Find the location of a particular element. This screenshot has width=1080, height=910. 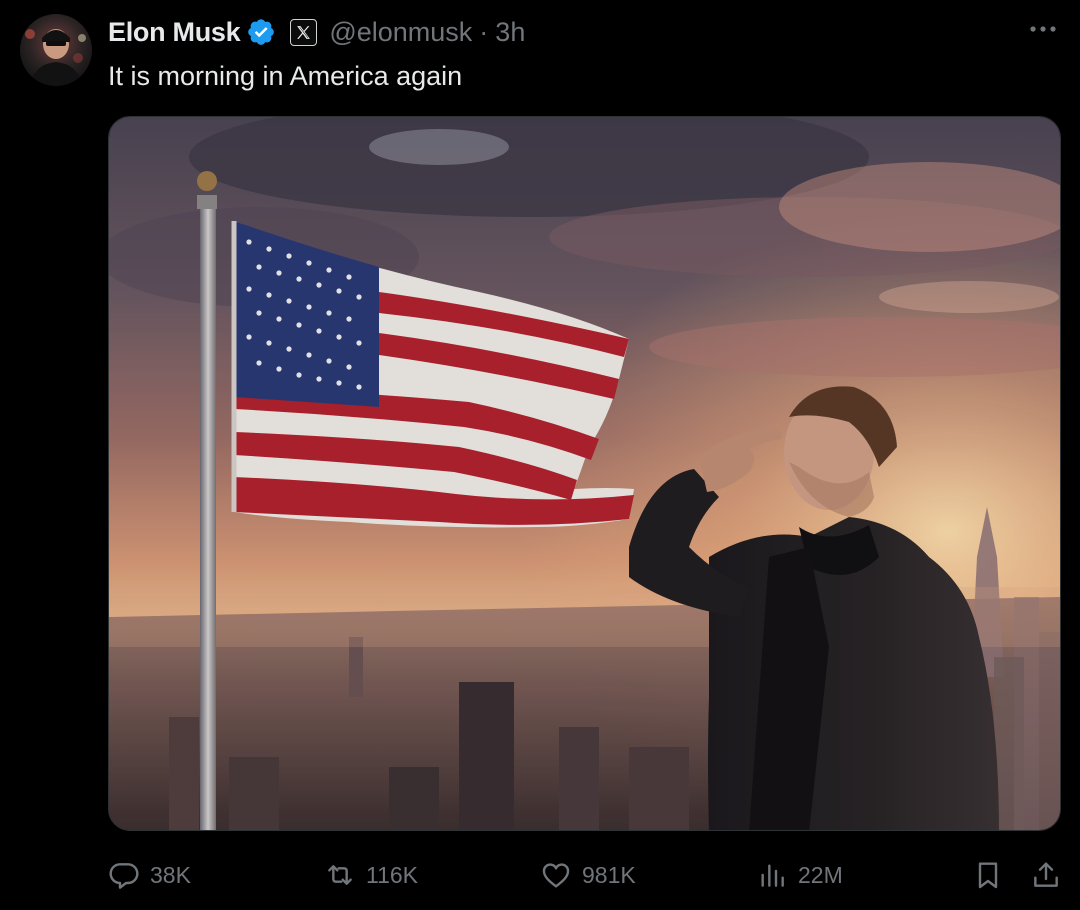

share-button is located at coordinates (1046, 875).